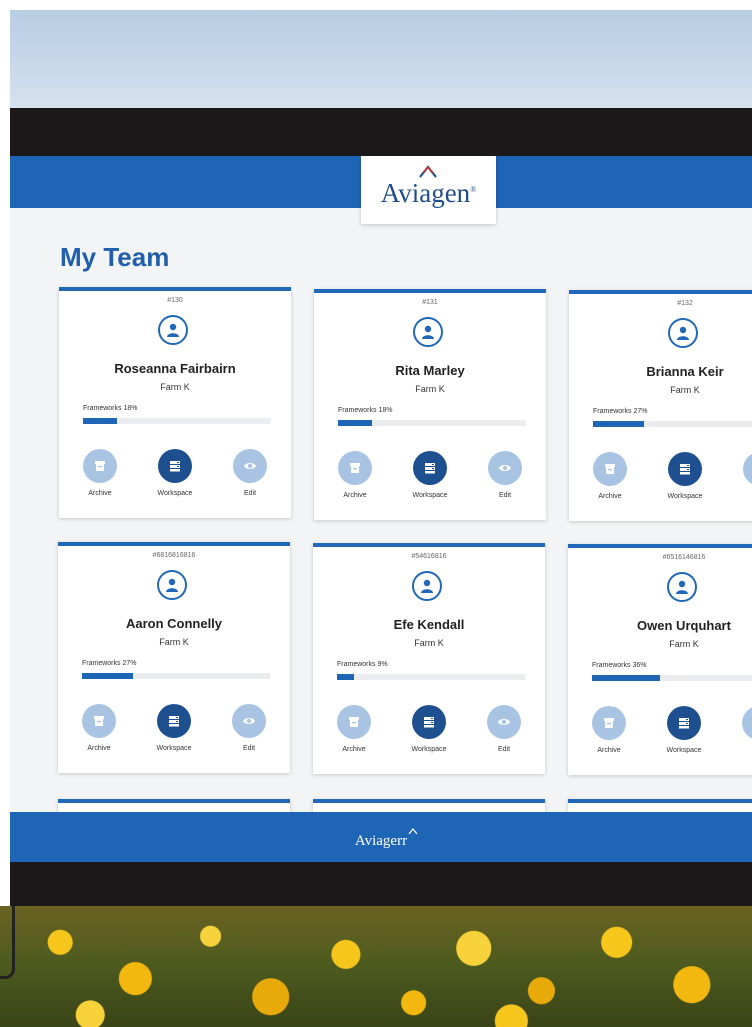 The height and width of the screenshot is (1027, 752). Describe the element at coordinates (115, 257) in the screenshot. I see `page-title: My Team` at that location.